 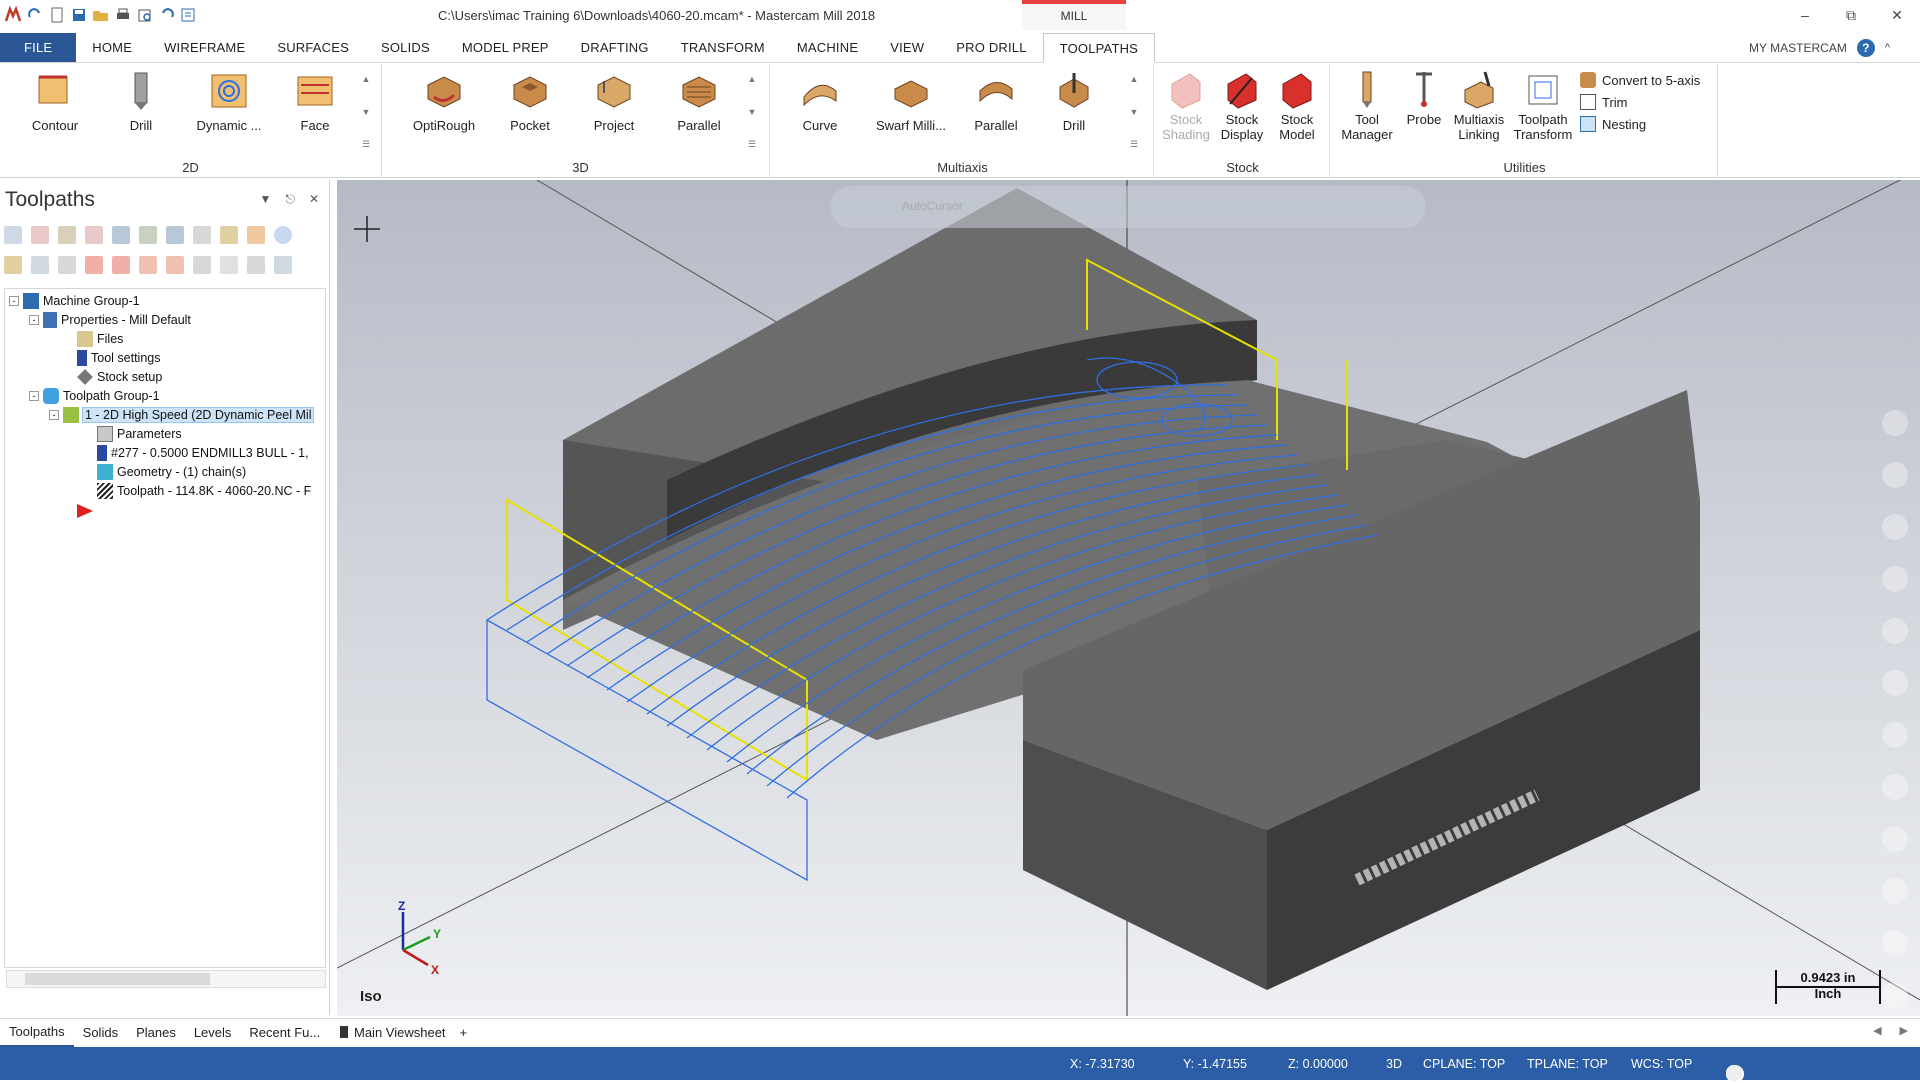 What do you see at coordinates (1242, 106) in the screenshot?
I see `stock-display-button: Stock Display` at bounding box center [1242, 106].